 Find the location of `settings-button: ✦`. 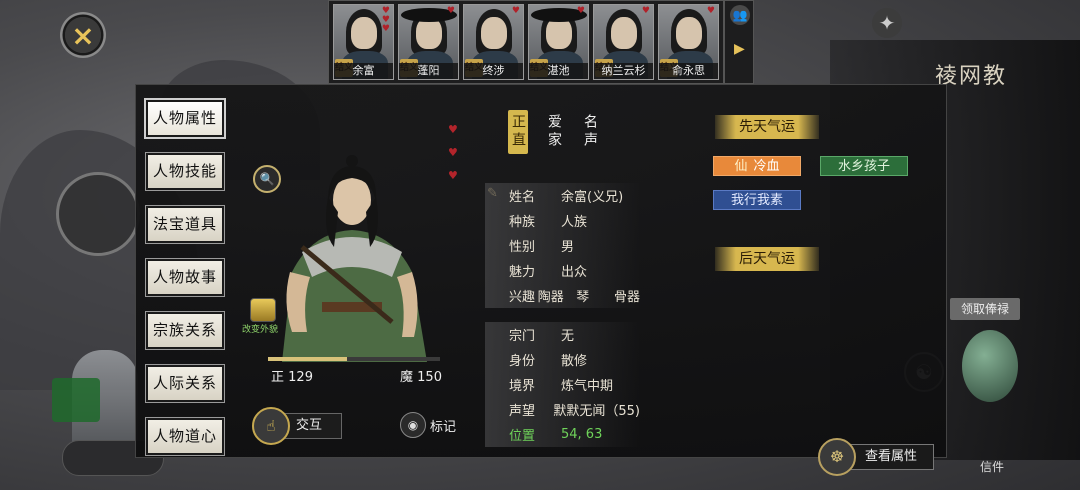

settings-button: ✦ is located at coordinates (887, 23).